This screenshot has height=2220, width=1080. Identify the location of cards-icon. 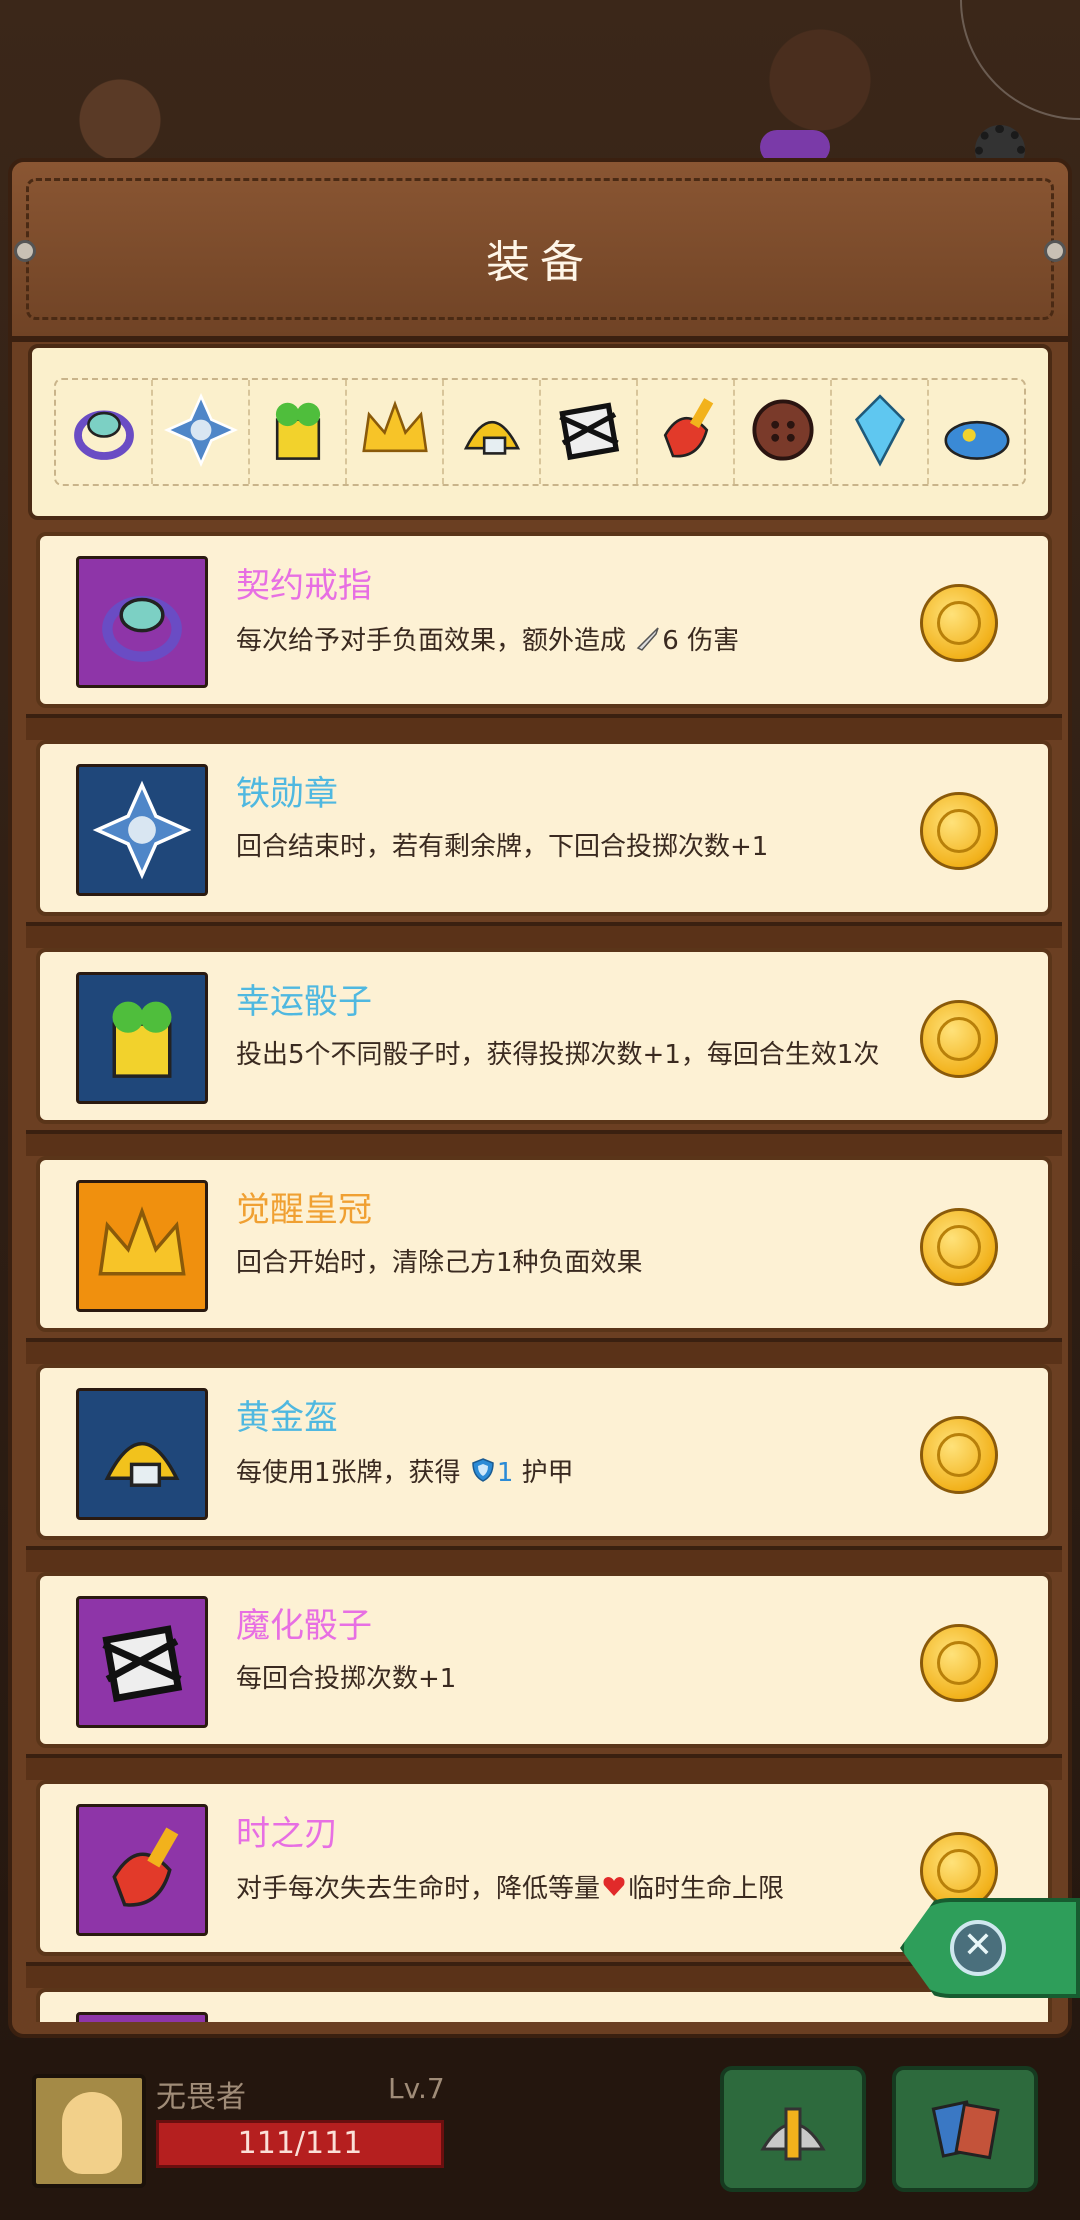
(965, 2130).